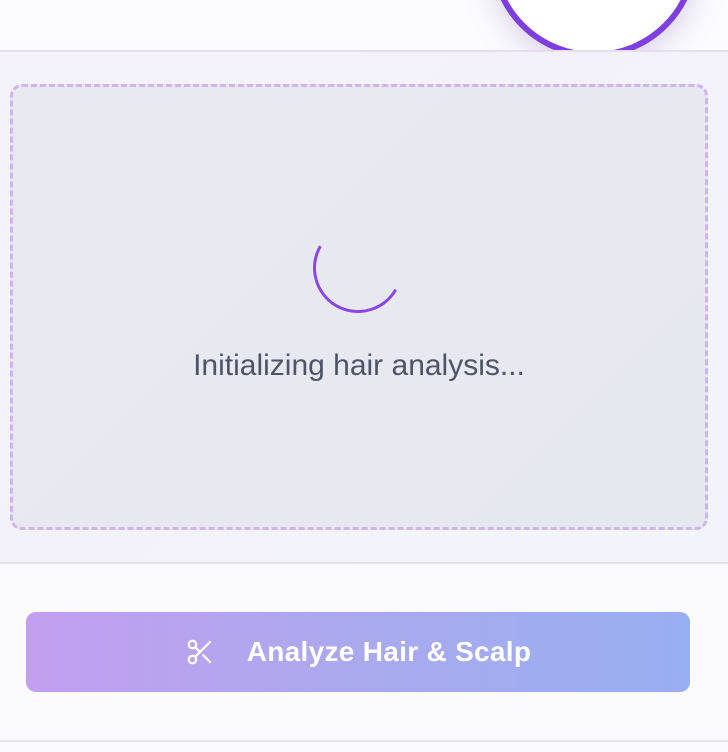 The width and height of the screenshot is (728, 752). Describe the element at coordinates (364, 746) in the screenshot. I see `bottom-divider` at that location.